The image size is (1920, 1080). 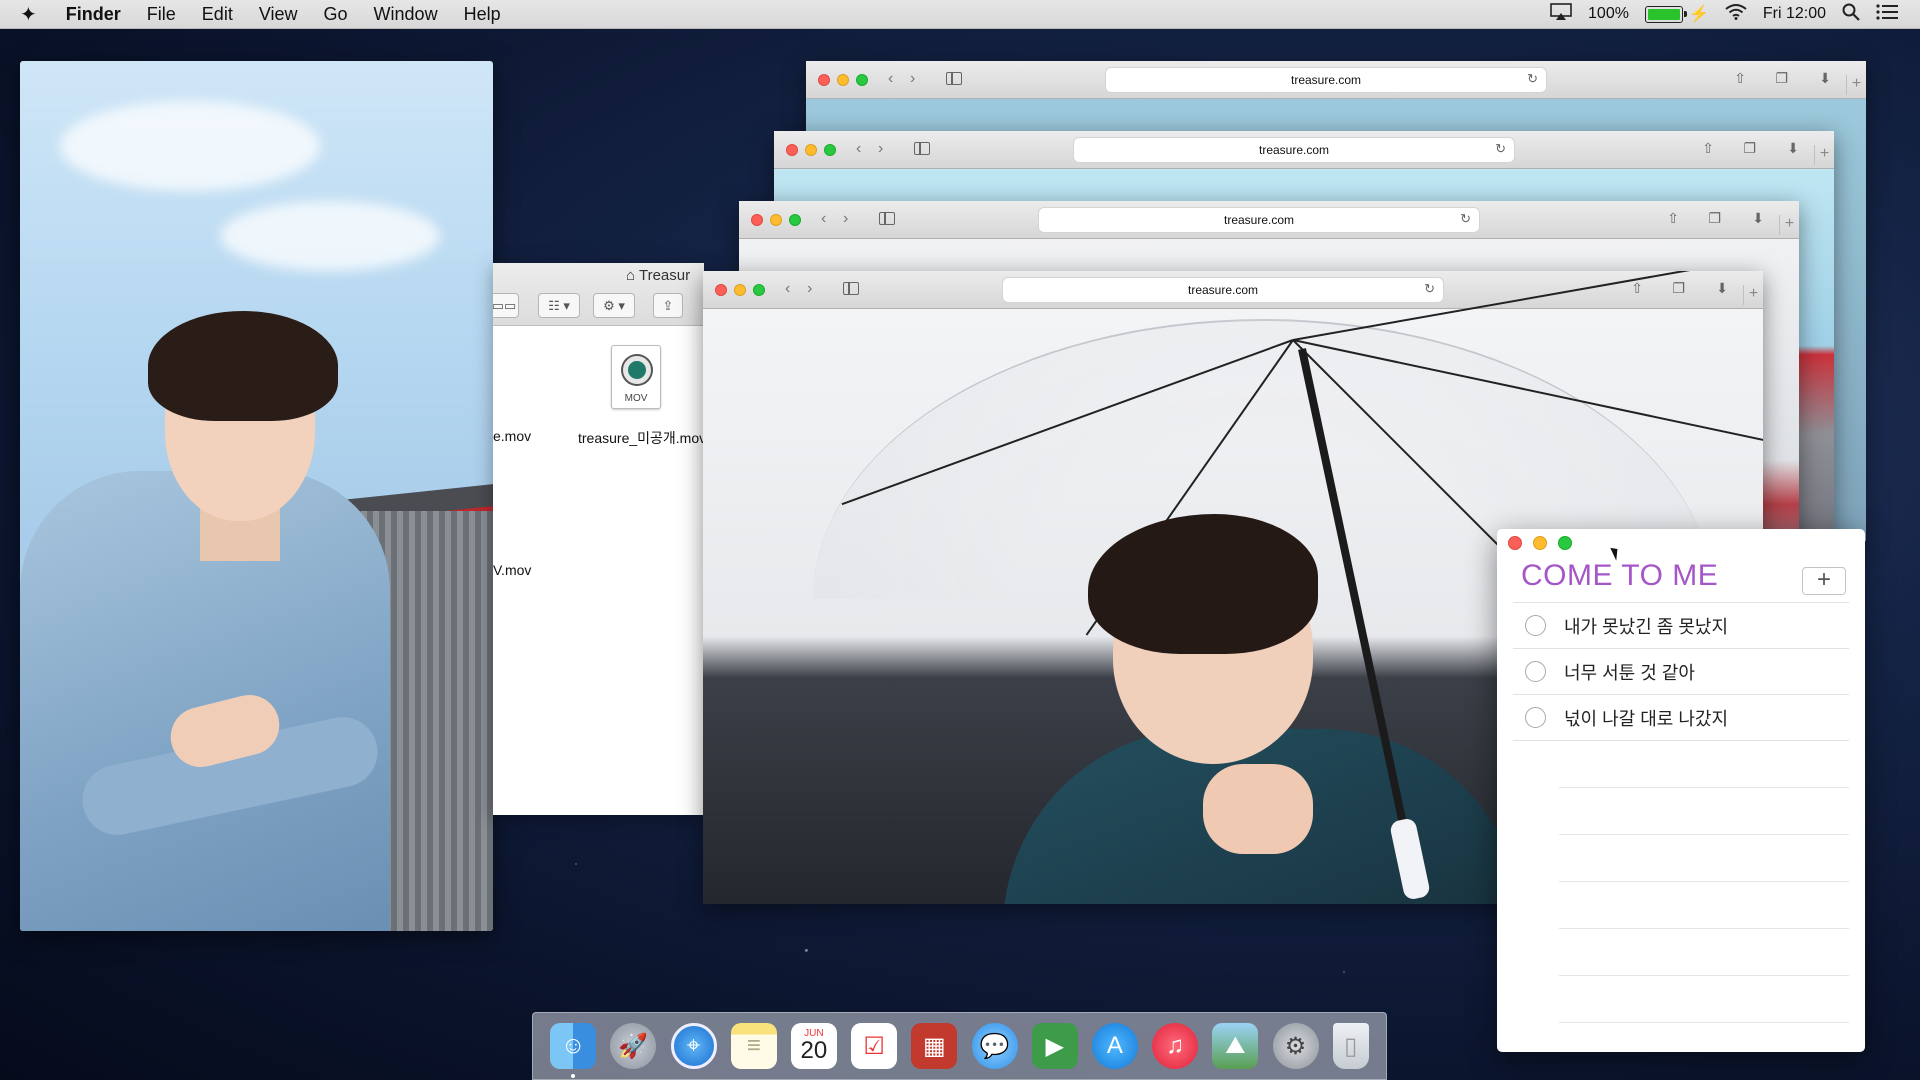 What do you see at coordinates (1561, 14) in the screenshot?
I see `airplay-icon` at bounding box center [1561, 14].